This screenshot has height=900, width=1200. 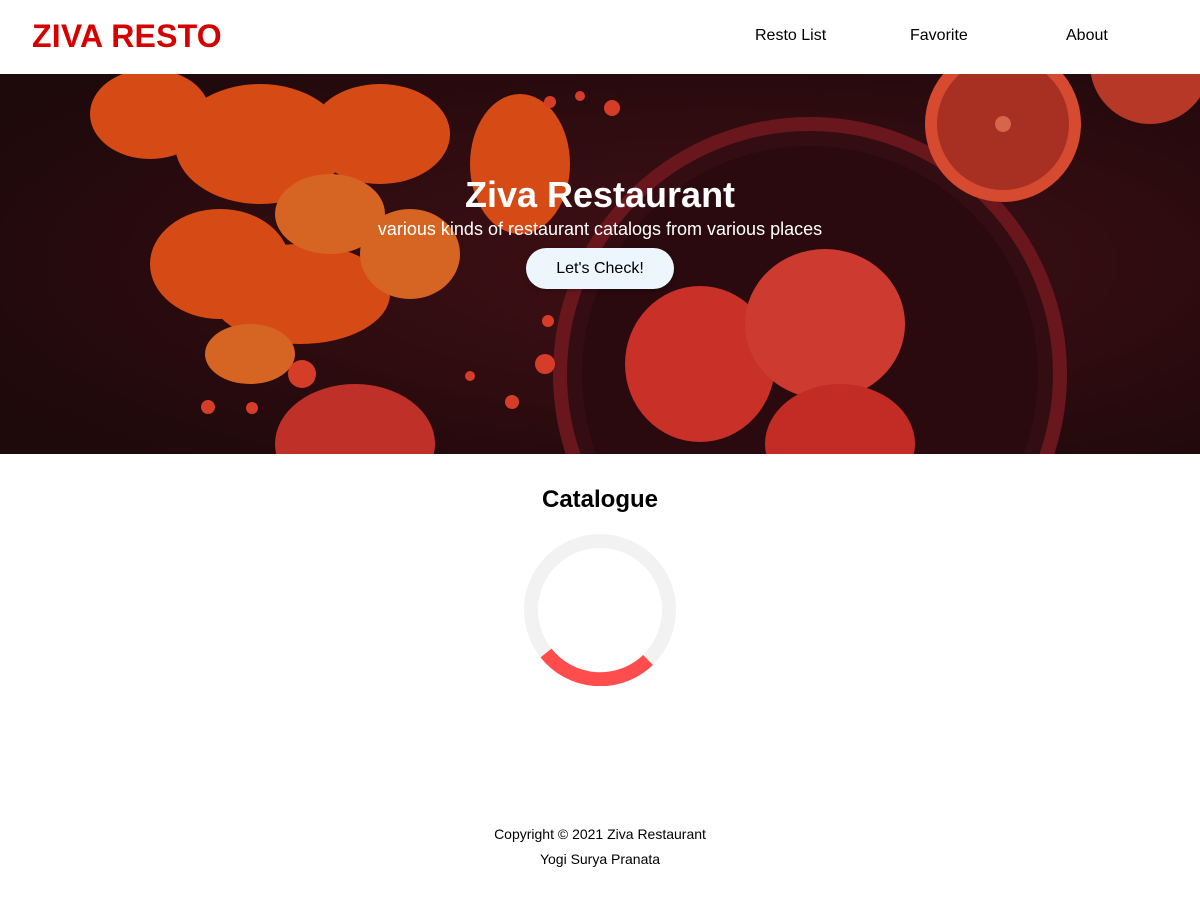 I want to click on nav-resto-list: Resto List, so click(x=790, y=36).